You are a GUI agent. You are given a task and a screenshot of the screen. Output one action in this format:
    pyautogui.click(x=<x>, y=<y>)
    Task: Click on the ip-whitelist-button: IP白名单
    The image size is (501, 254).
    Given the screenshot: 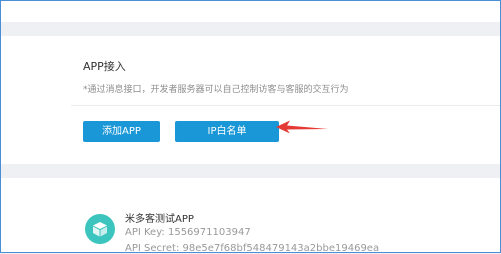 What is the action you would take?
    pyautogui.click(x=227, y=131)
    